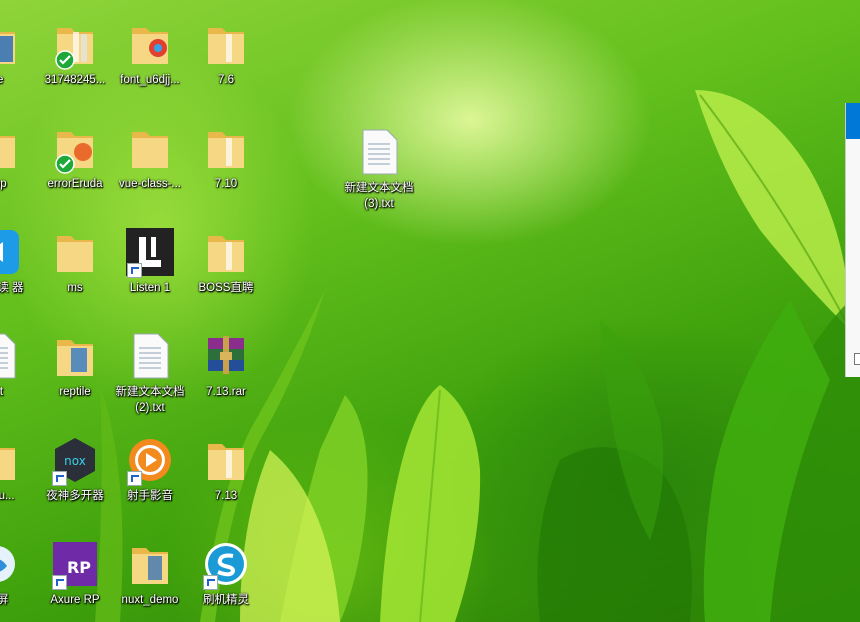 This screenshot has height=622, width=860. I want to click on icon-label: Axure RP, so click(75, 600).